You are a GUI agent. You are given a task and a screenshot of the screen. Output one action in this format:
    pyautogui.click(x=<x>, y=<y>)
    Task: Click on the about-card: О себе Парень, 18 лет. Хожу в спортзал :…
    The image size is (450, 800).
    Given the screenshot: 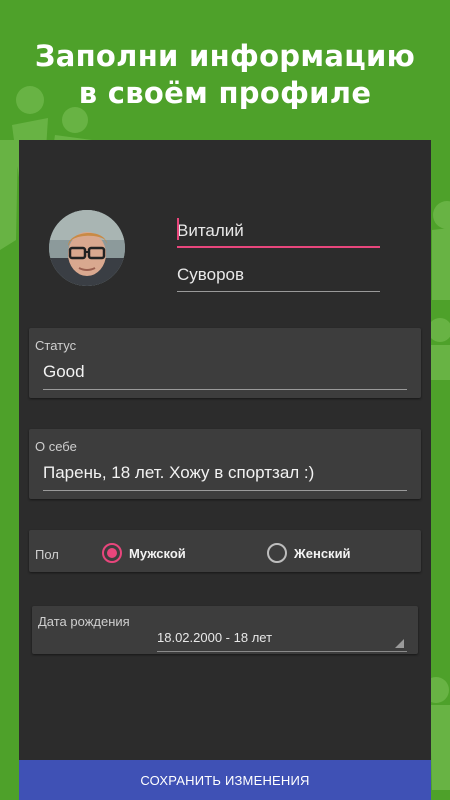 What is the action you would take?
    pyautogui.click(x=225, y=464)
    